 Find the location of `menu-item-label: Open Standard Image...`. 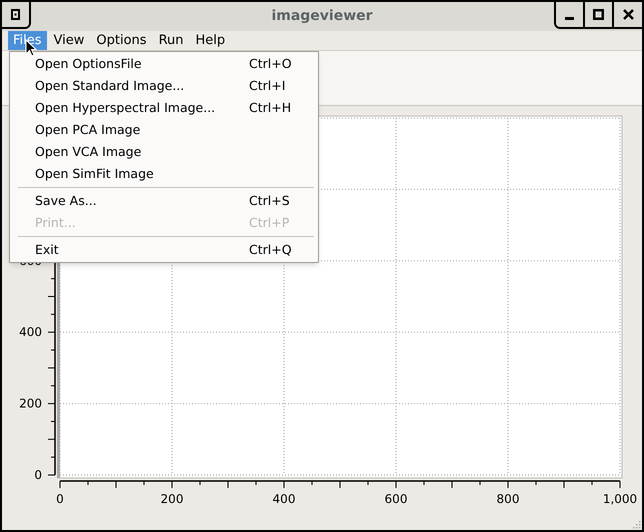

menu-item-label: Open Standard Image... is located at coordinates (109, 85).